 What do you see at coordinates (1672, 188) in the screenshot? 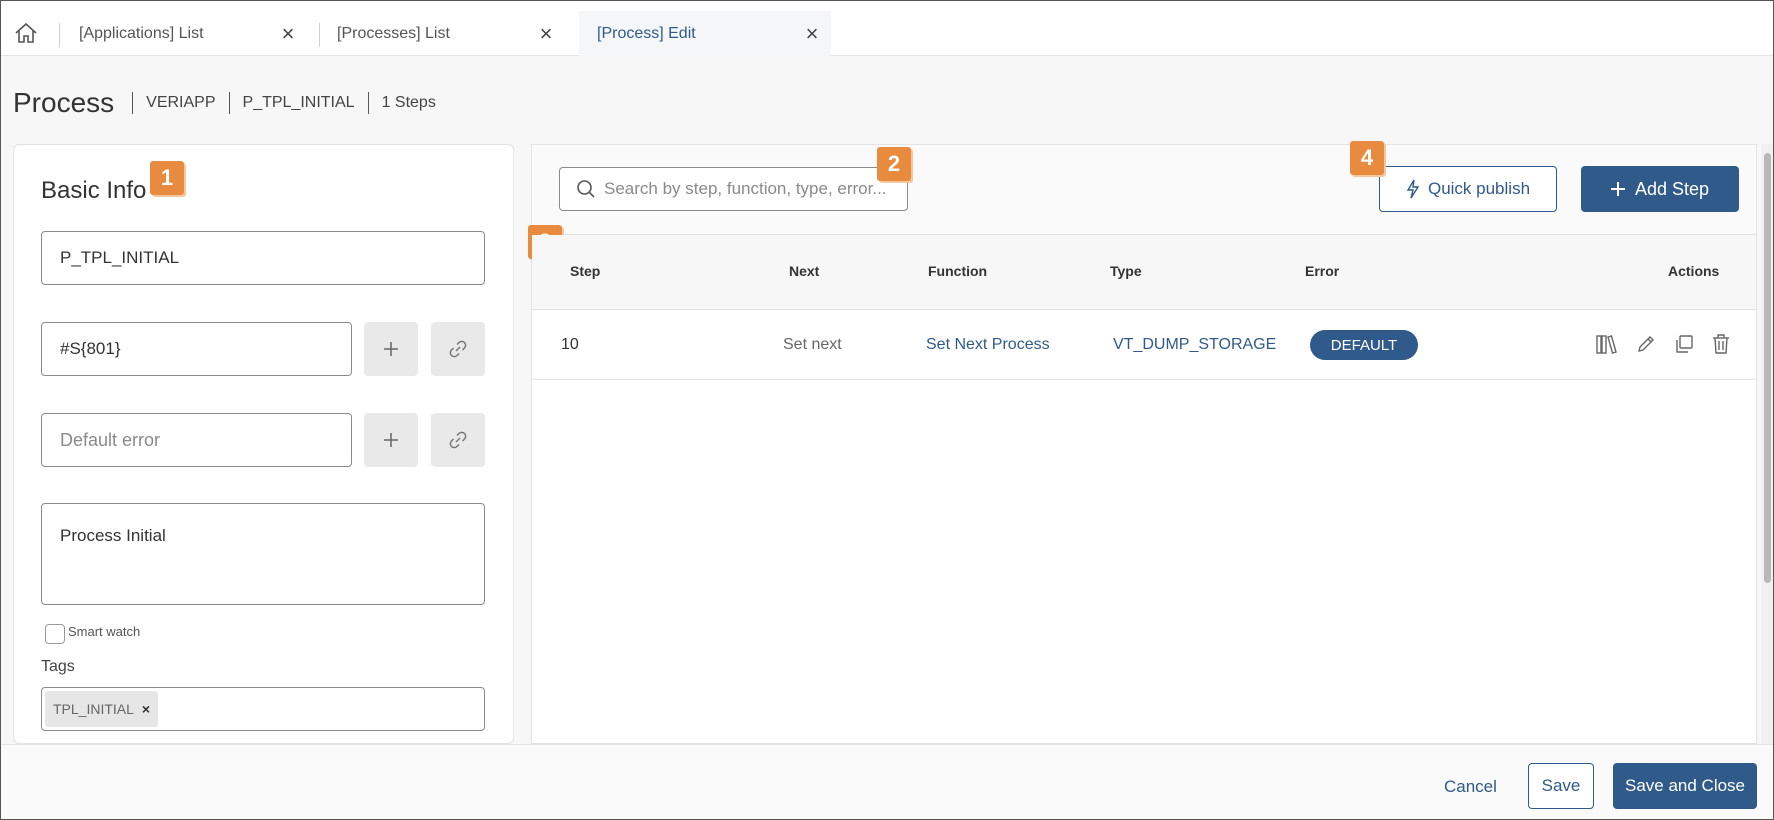
I see `add-step-label: Add Step` at bounding box center [1672, 188].